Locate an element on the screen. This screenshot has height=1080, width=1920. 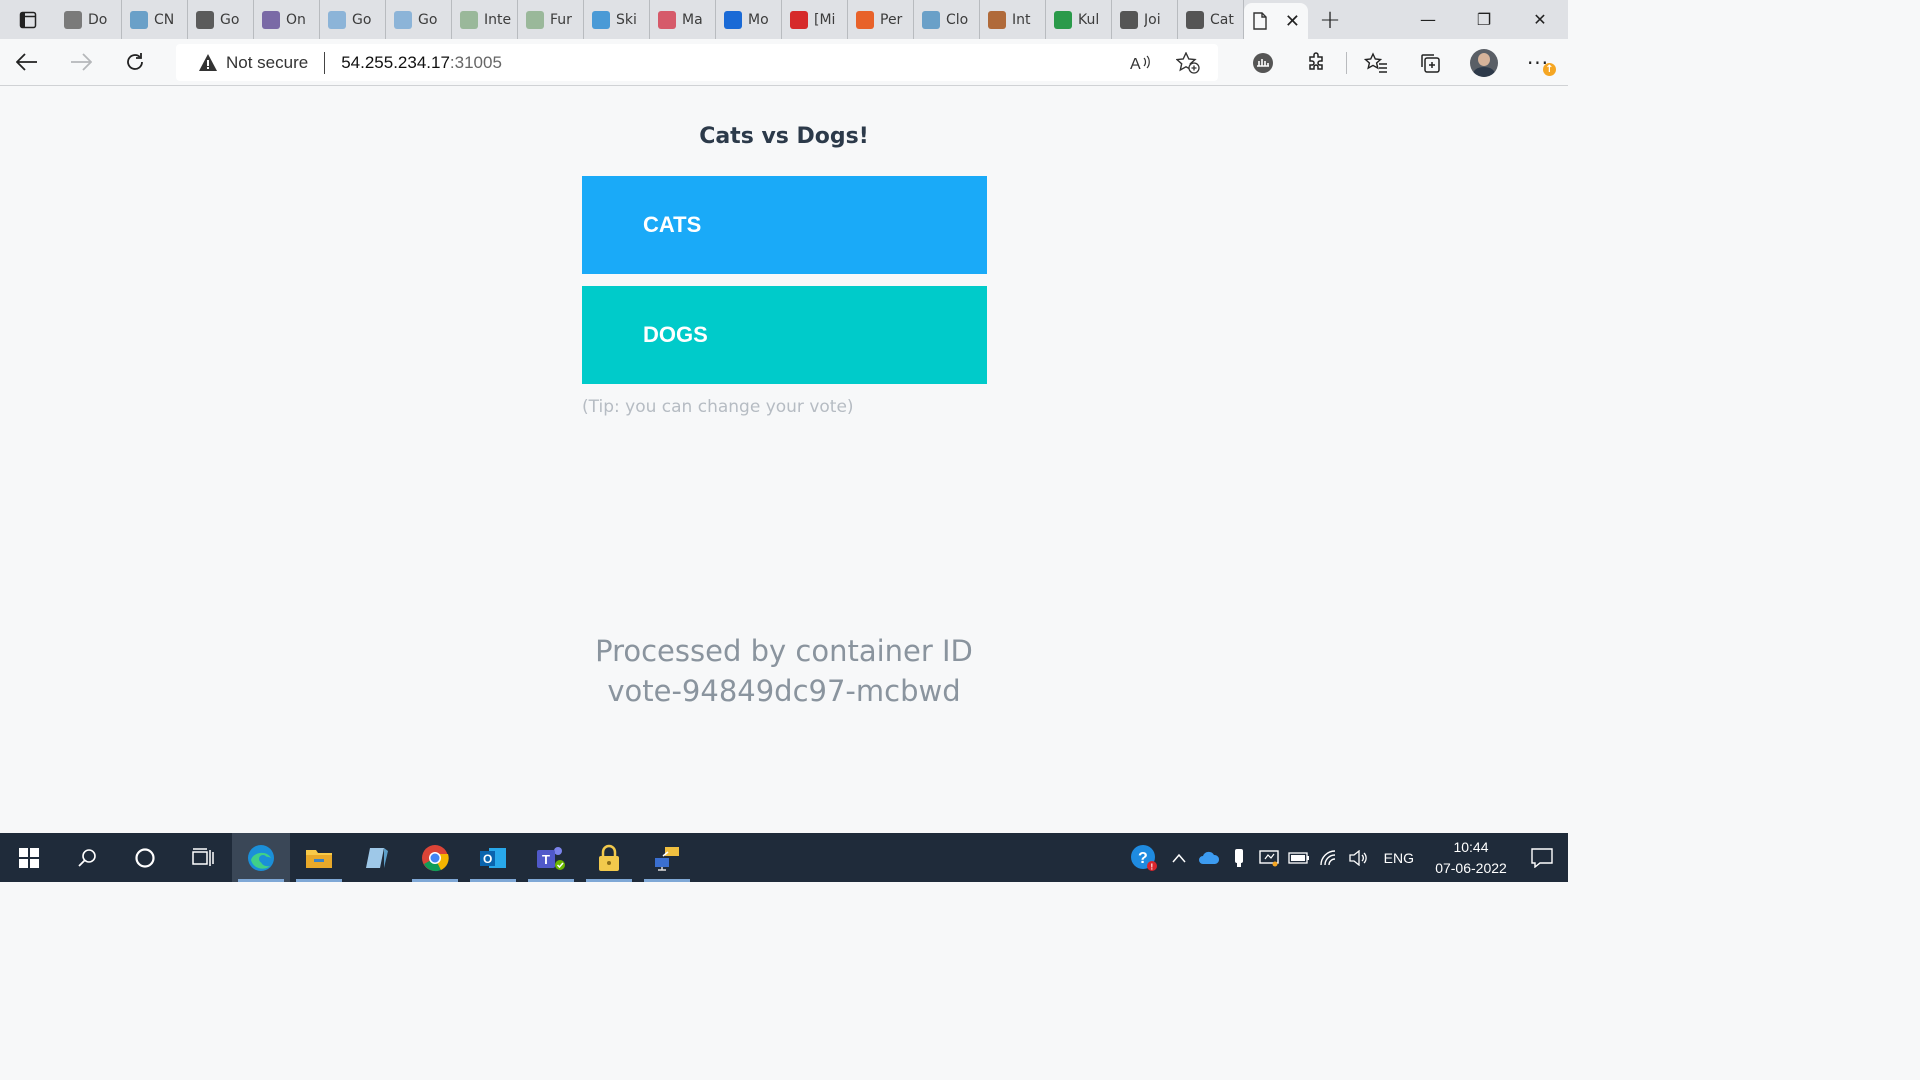
taskbar-file-explorer is located at coordinates (319, 857).